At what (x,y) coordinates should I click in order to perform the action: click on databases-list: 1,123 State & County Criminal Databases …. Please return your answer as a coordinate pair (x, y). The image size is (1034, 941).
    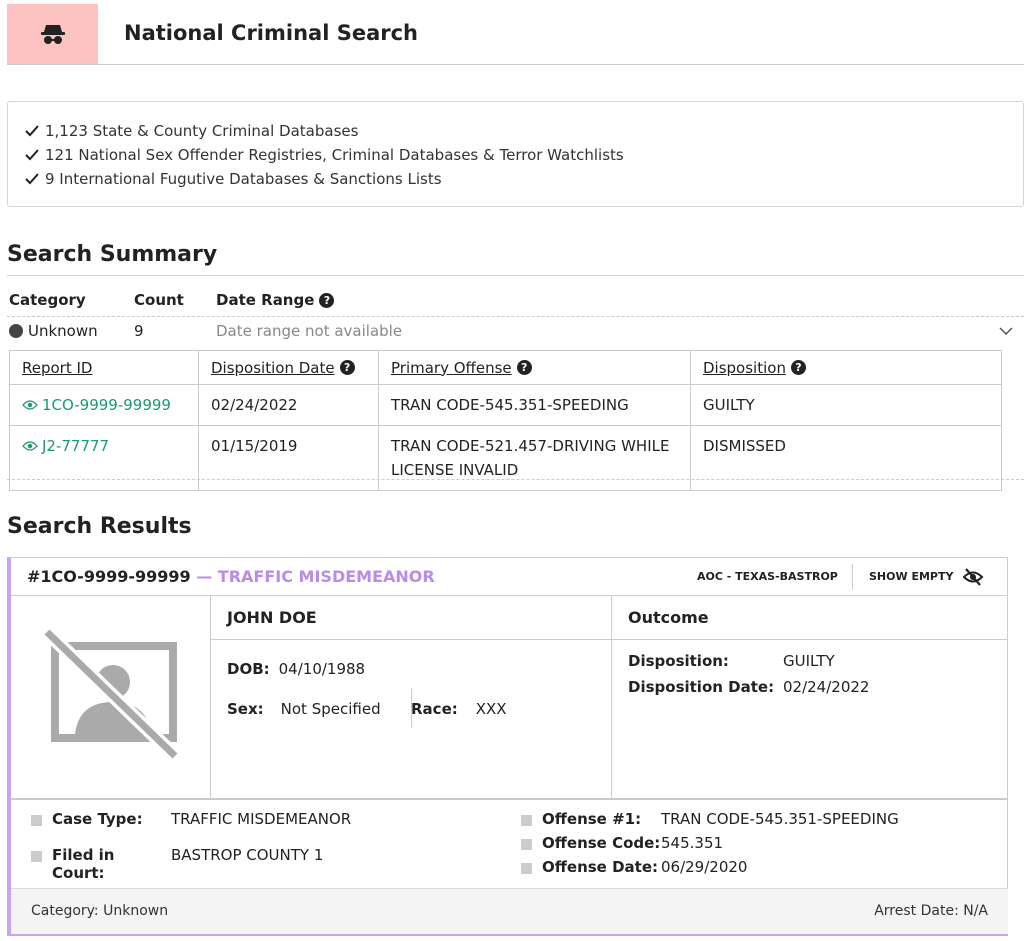
    Looking at the image, I should click on (515, 154).